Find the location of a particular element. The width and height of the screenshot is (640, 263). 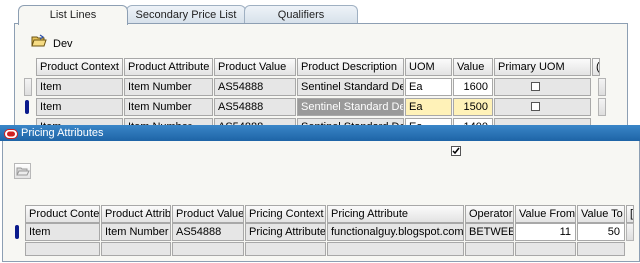

open-folder-button is located at coordinates (22, 171).